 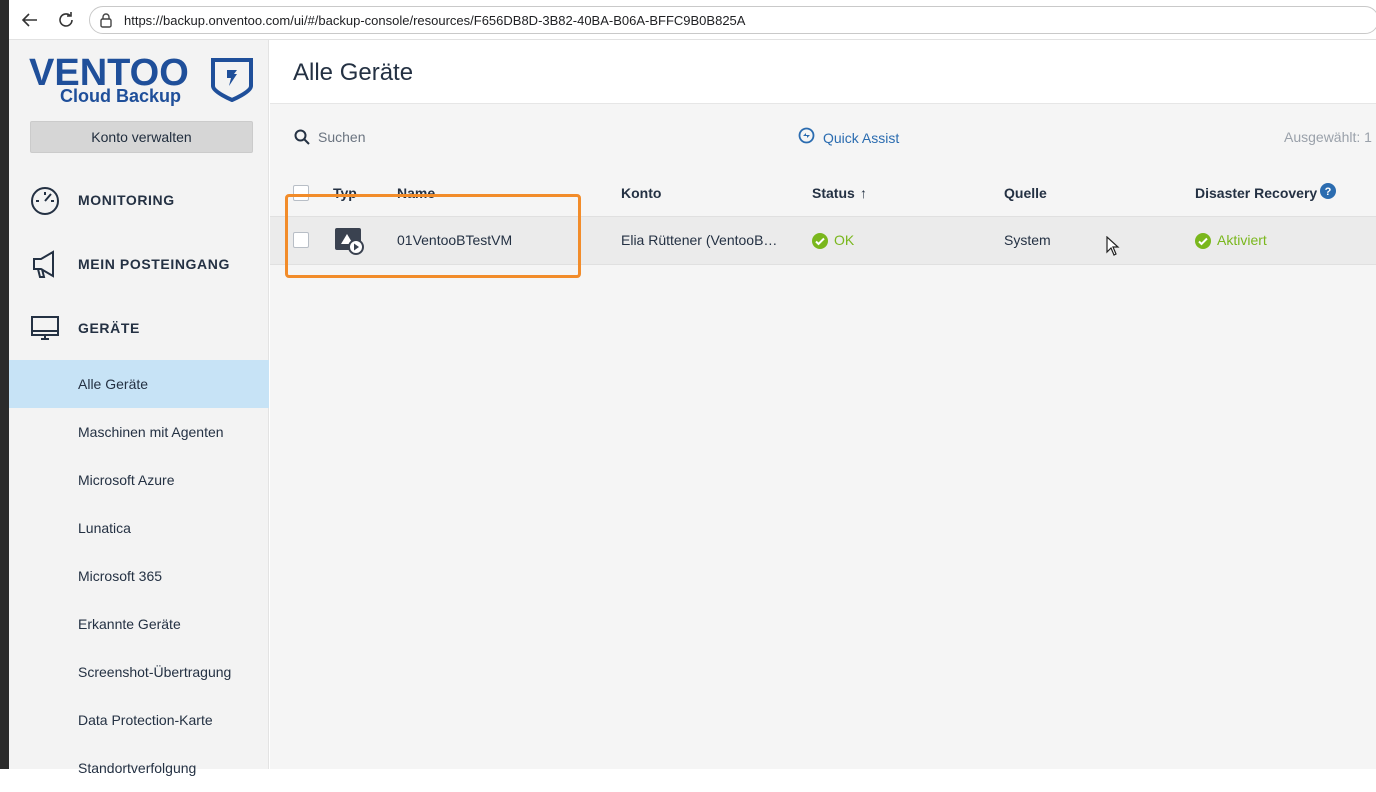 What do you see at coordinates (1027, 240) in the screenshot?
I see `source-cell: System` at bounding box center [1027, 240].